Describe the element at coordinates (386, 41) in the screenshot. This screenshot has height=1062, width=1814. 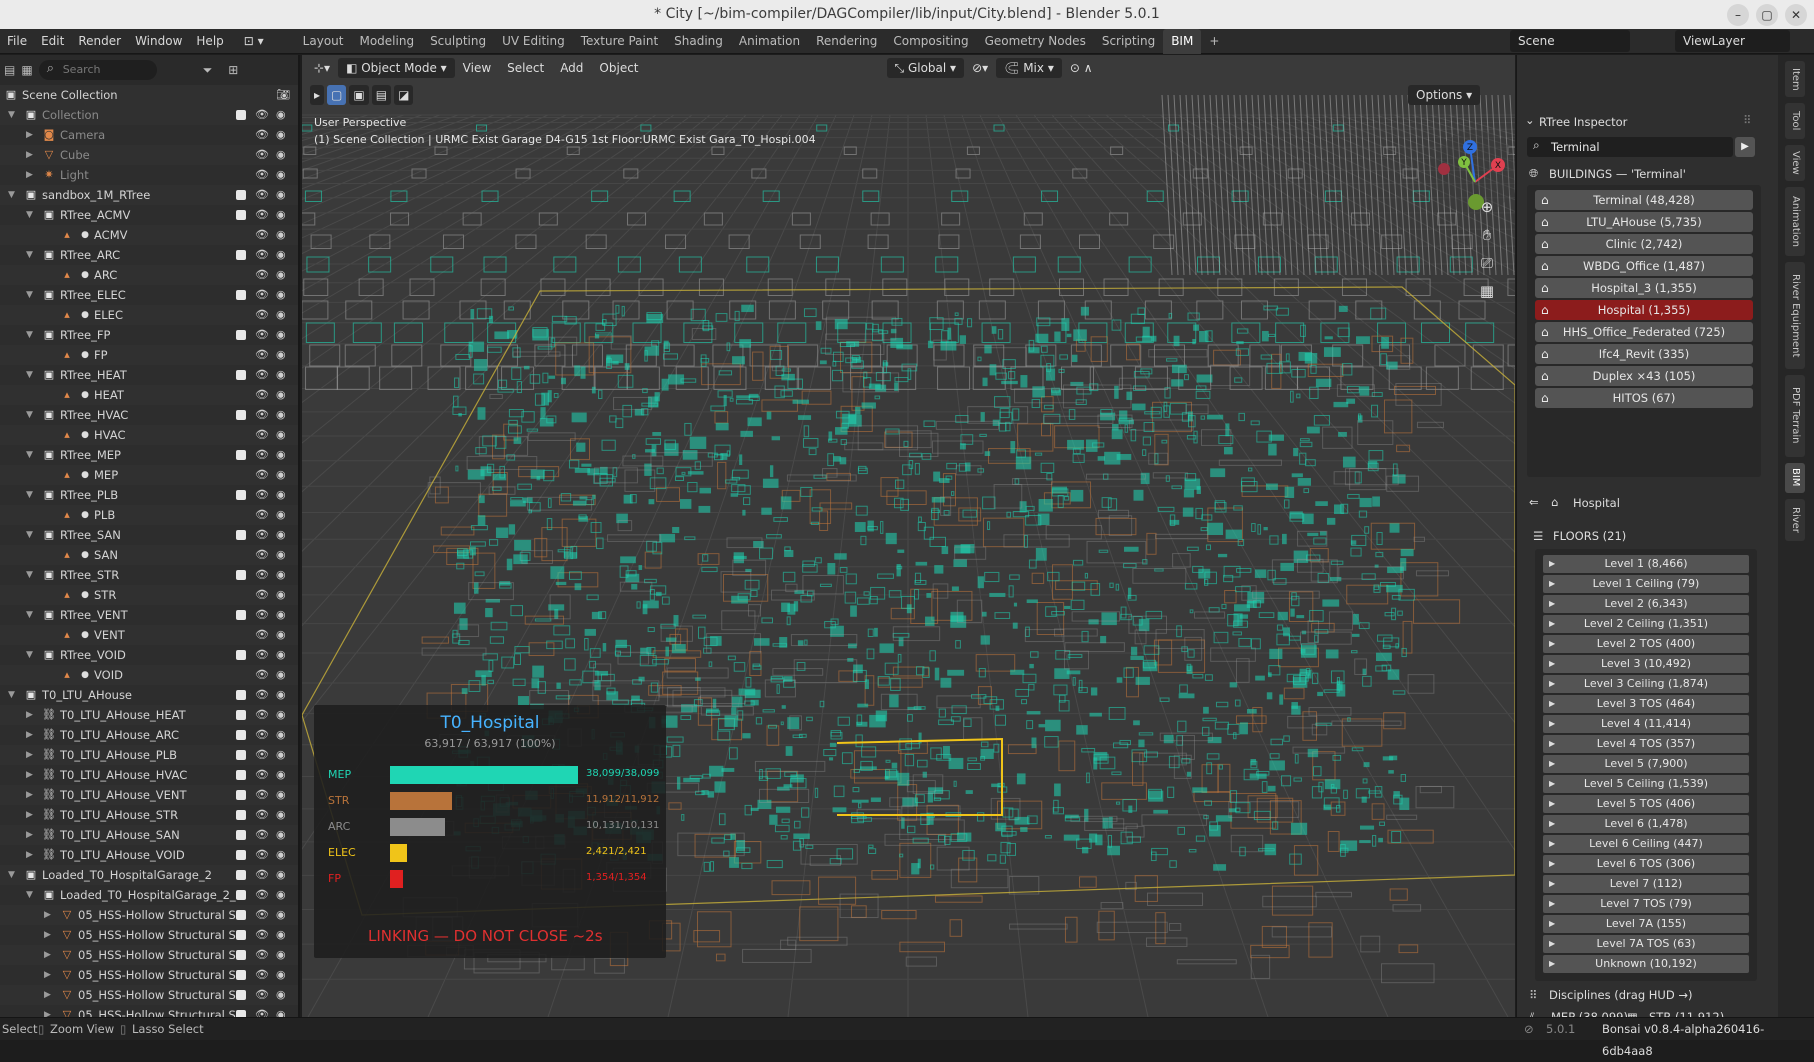
I see `workspace-tab-modeling: Modeling` at that location.